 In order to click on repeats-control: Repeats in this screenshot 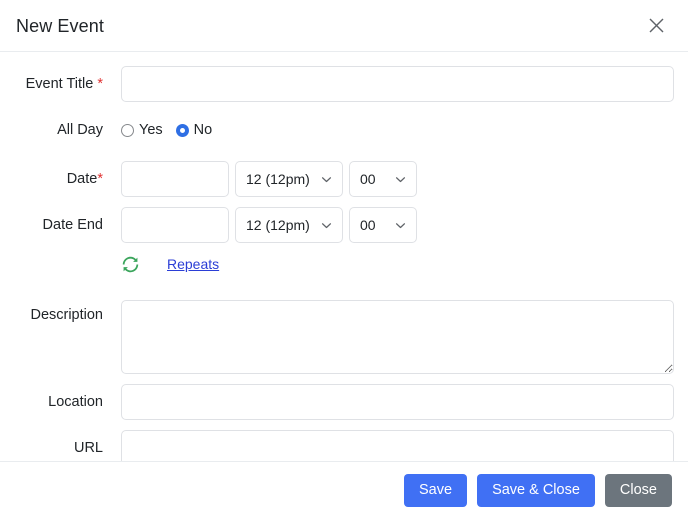, I will do `click(397, 264)`.